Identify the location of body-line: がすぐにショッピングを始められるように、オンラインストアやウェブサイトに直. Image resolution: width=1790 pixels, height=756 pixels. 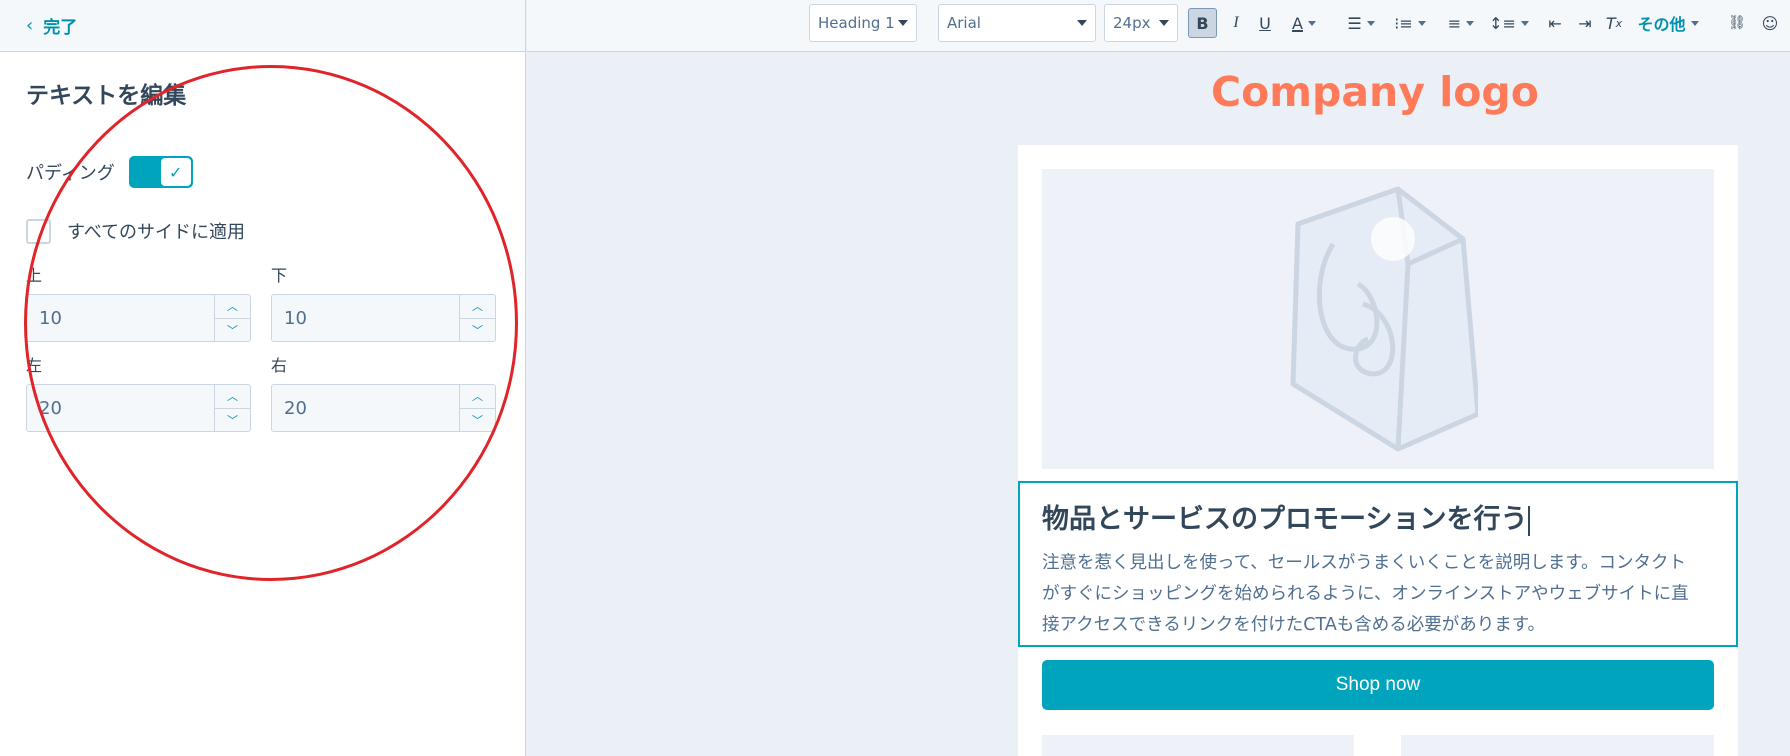
(1365, 594).